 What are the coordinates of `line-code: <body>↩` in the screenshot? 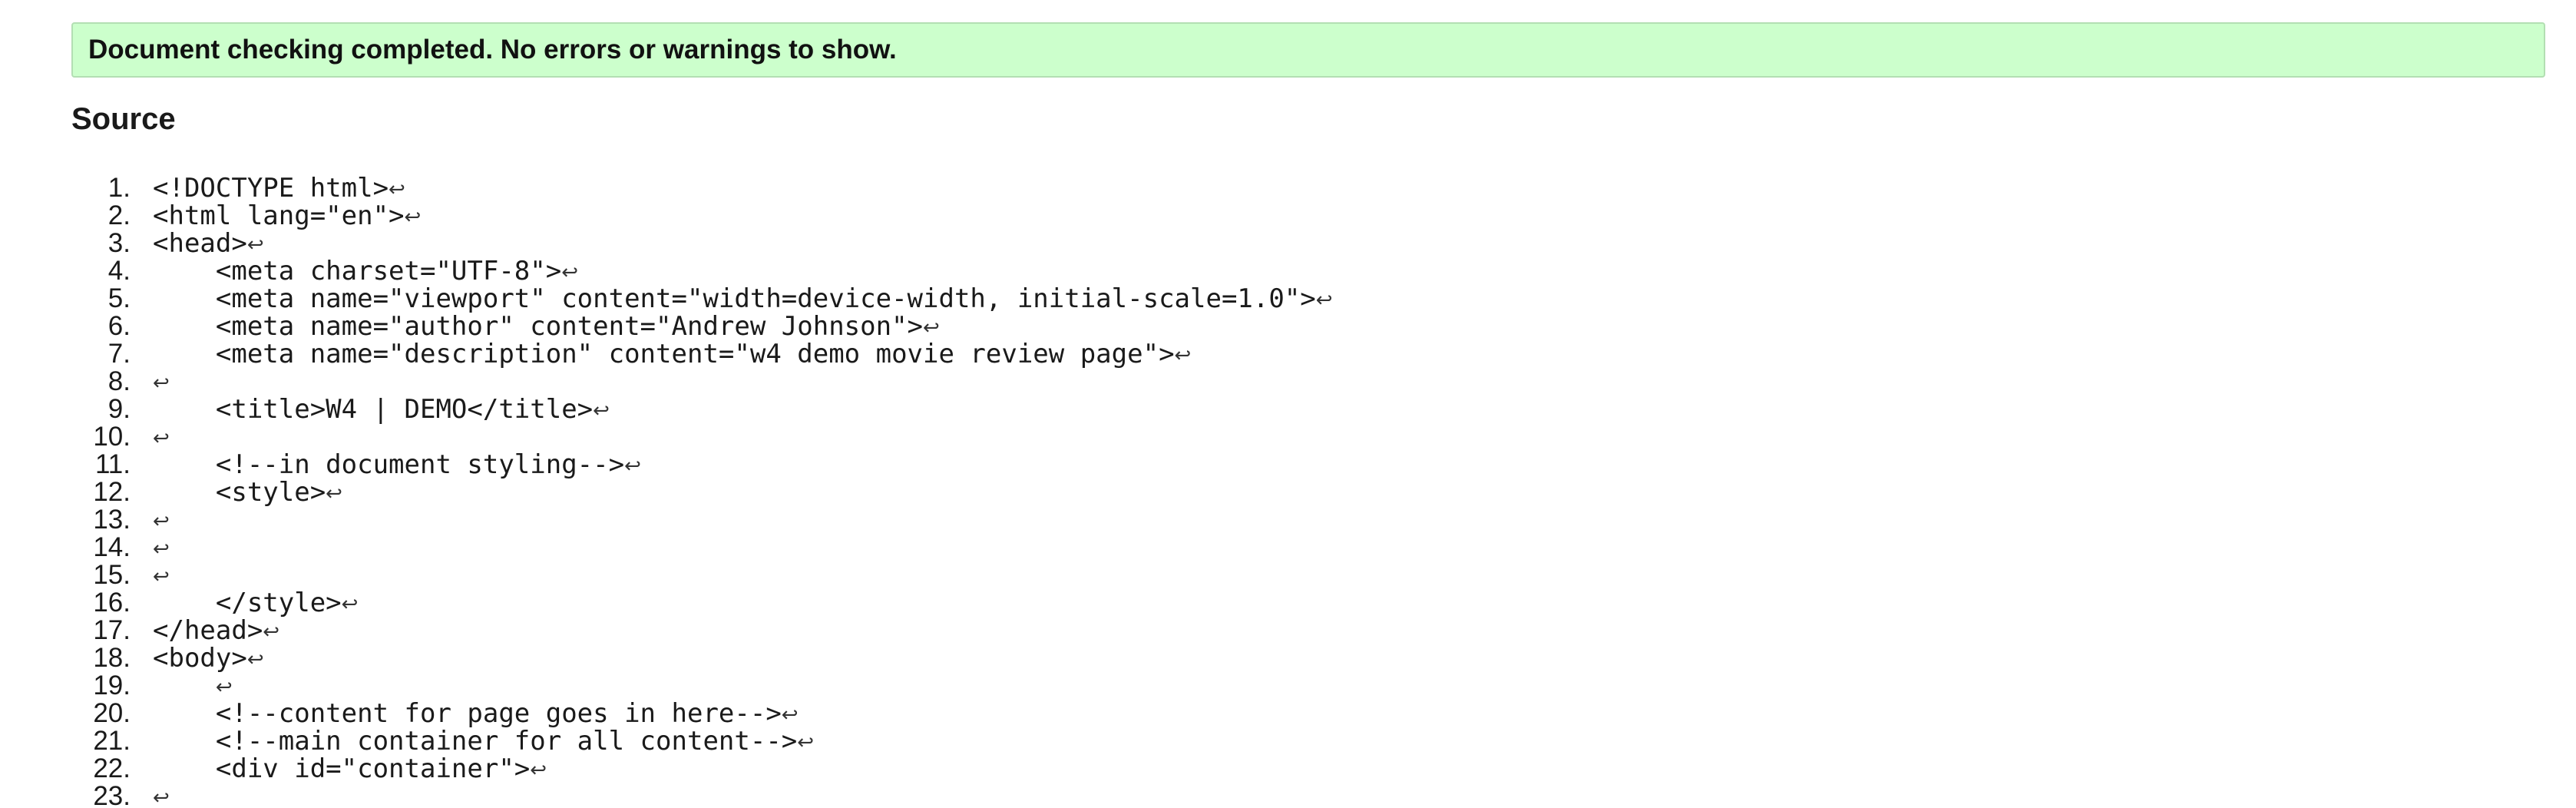 It's located at (208, 659).